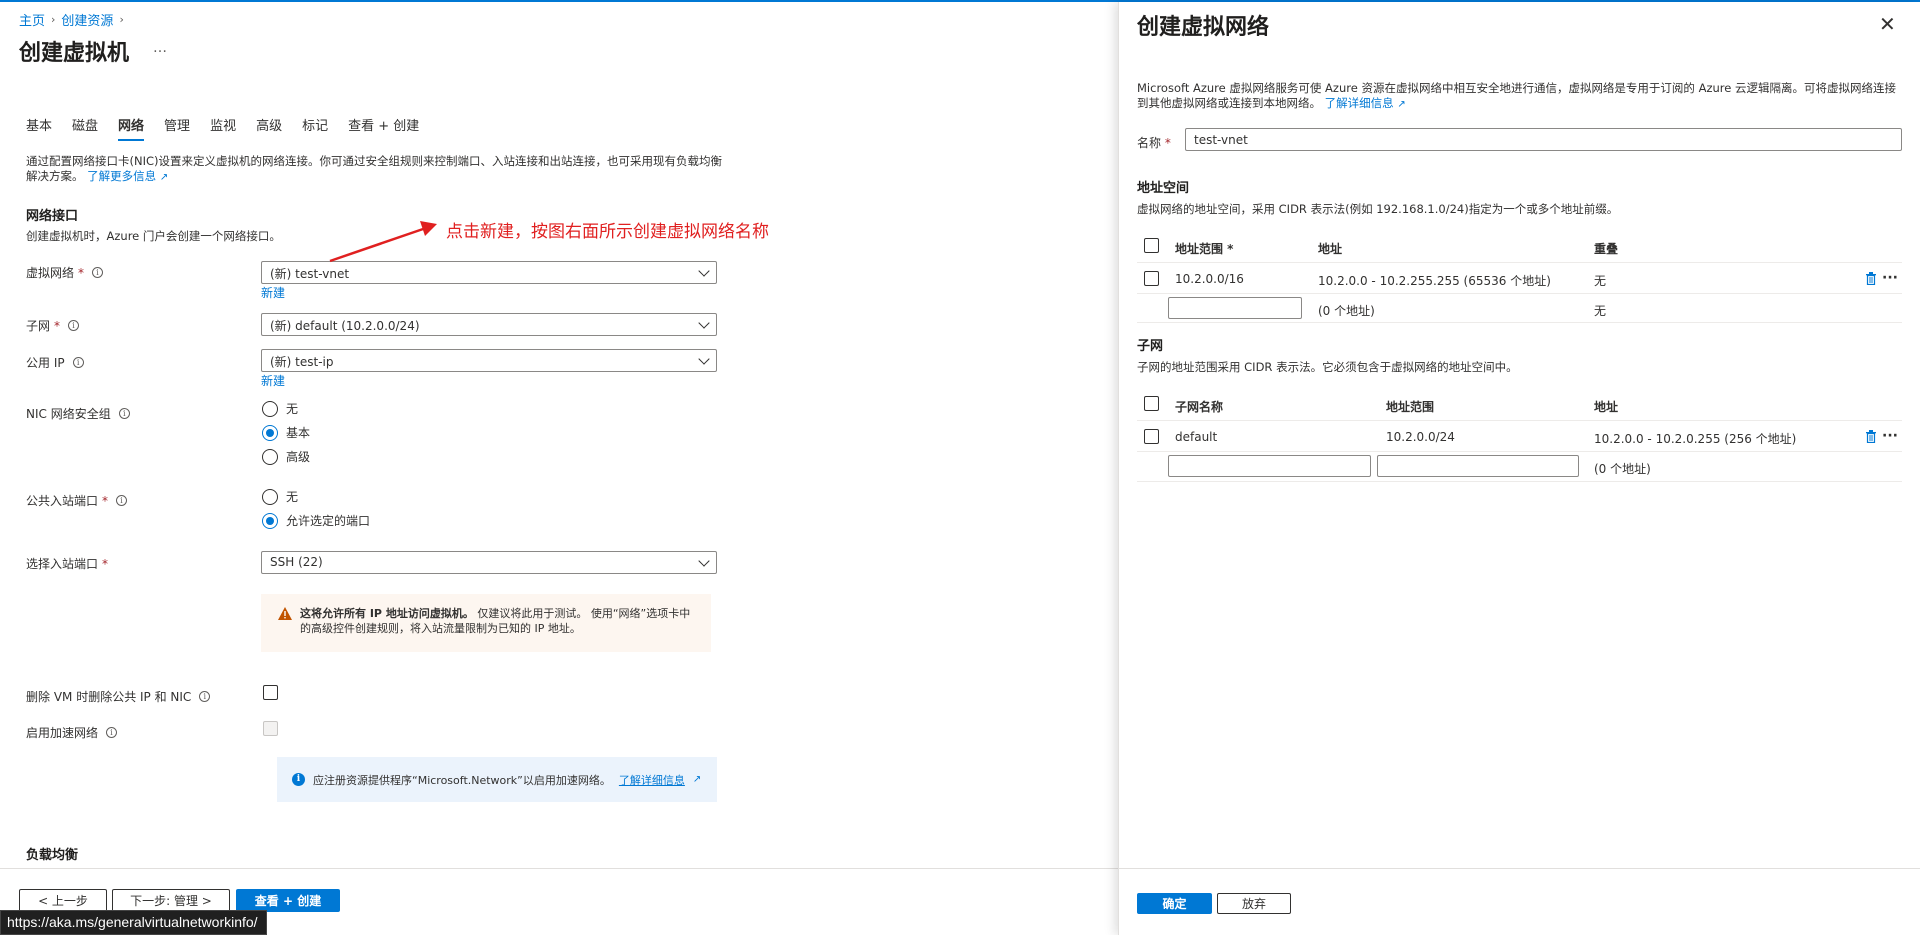  I want to click on subnet-select: (新) default (10.2.0.0/24), so click(489, 324).